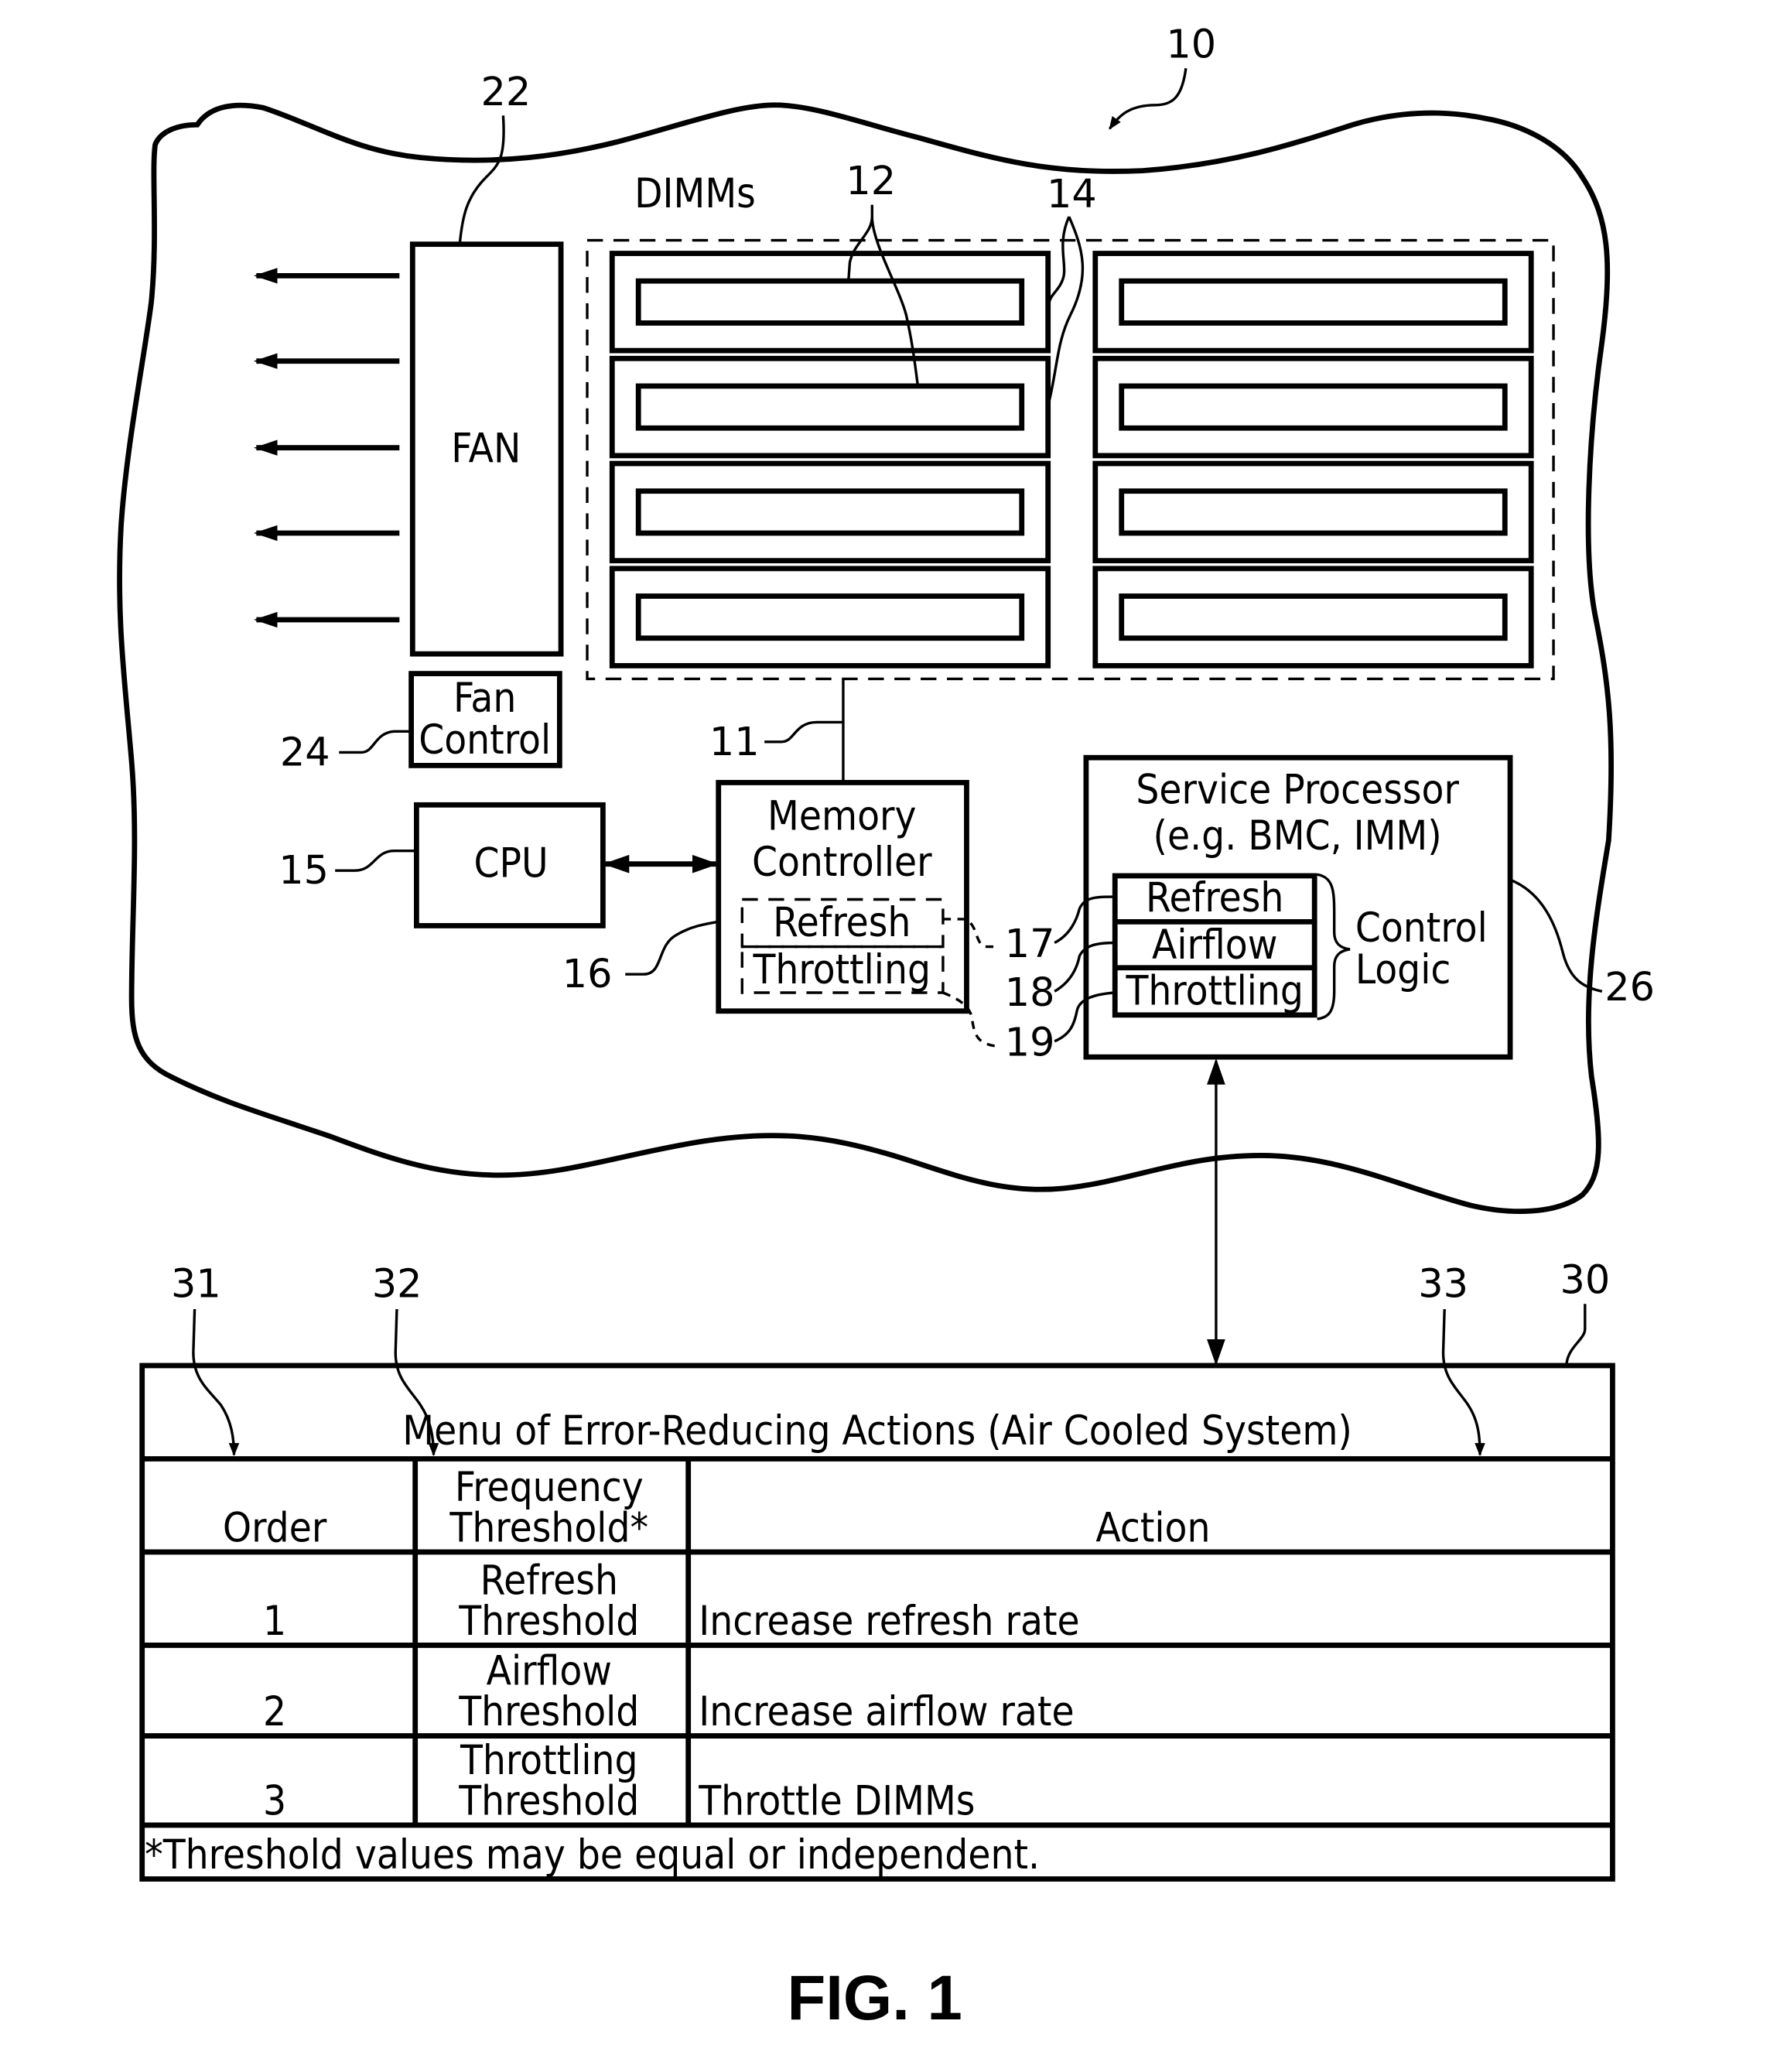 This screenshot has width=1777, height=2072. What do you see at coordinates (695, 193) in the screenshot?
I see `dimms-label: DIMMs` at bounding box center [695, 193].